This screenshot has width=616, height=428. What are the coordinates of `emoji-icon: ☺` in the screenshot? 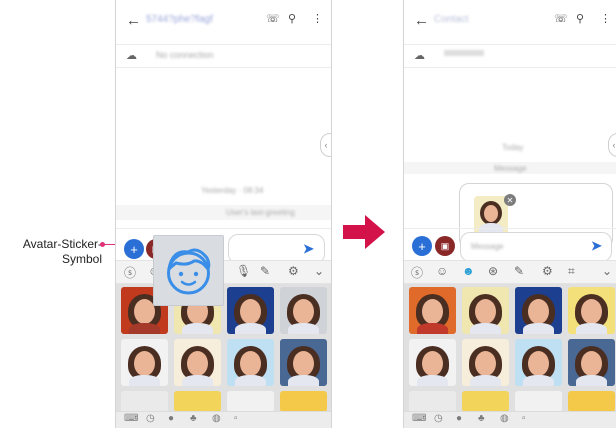 It's located at (442, 271).